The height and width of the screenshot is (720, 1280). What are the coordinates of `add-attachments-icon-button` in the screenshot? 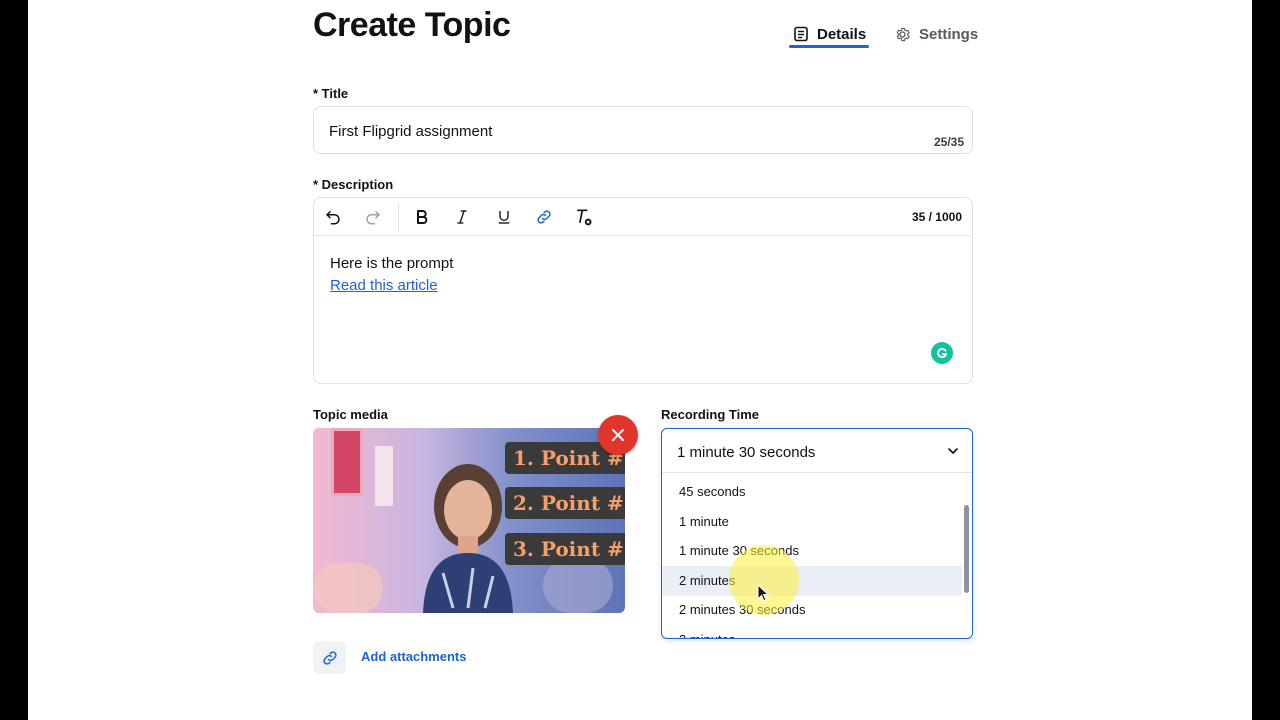 It's located at (329, 657).